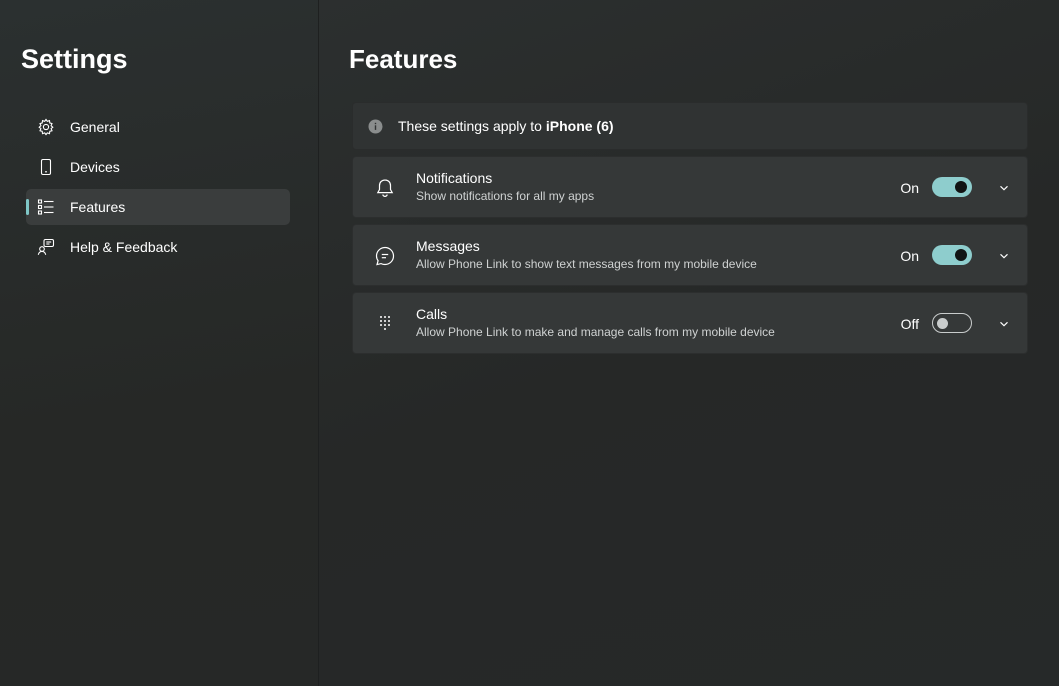 This screenshot has width=1059, height=686. Describe the element at coordinates (27, 207) in the screenshot. I see `selection-indicator` at that location.